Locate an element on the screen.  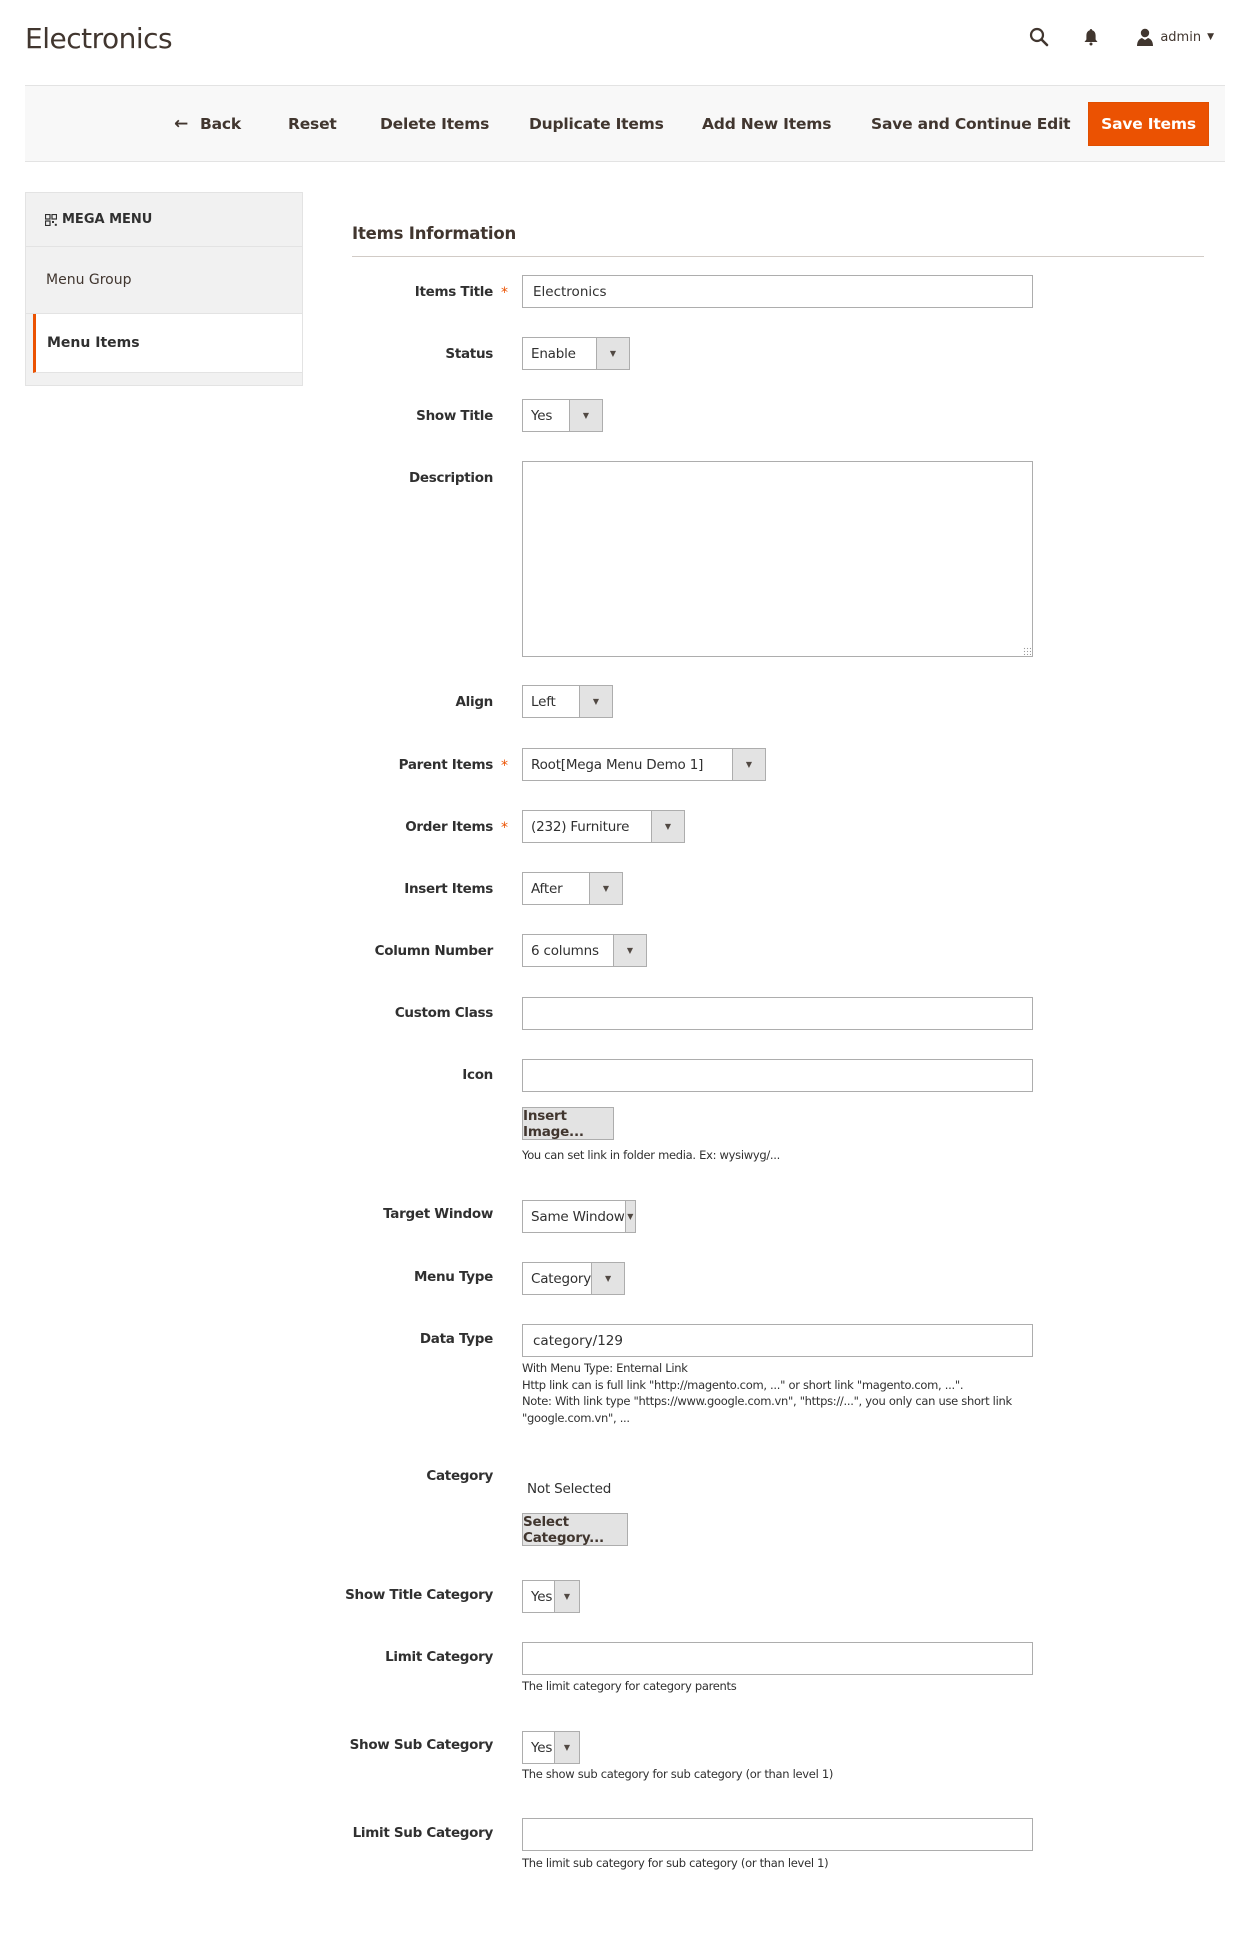
menu-type-value: Category is located at coordinates (561, 1278).